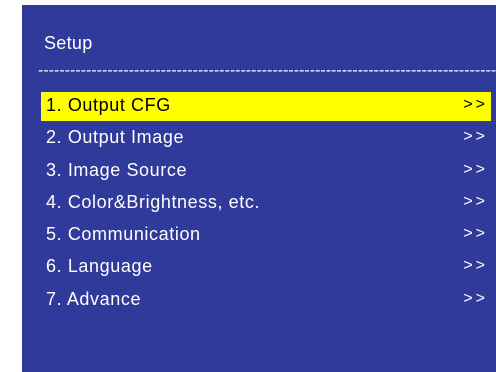  I want to click on menu-item-color-brightness: 4. Color&Brightness, etc. >>, so click(266, 203).